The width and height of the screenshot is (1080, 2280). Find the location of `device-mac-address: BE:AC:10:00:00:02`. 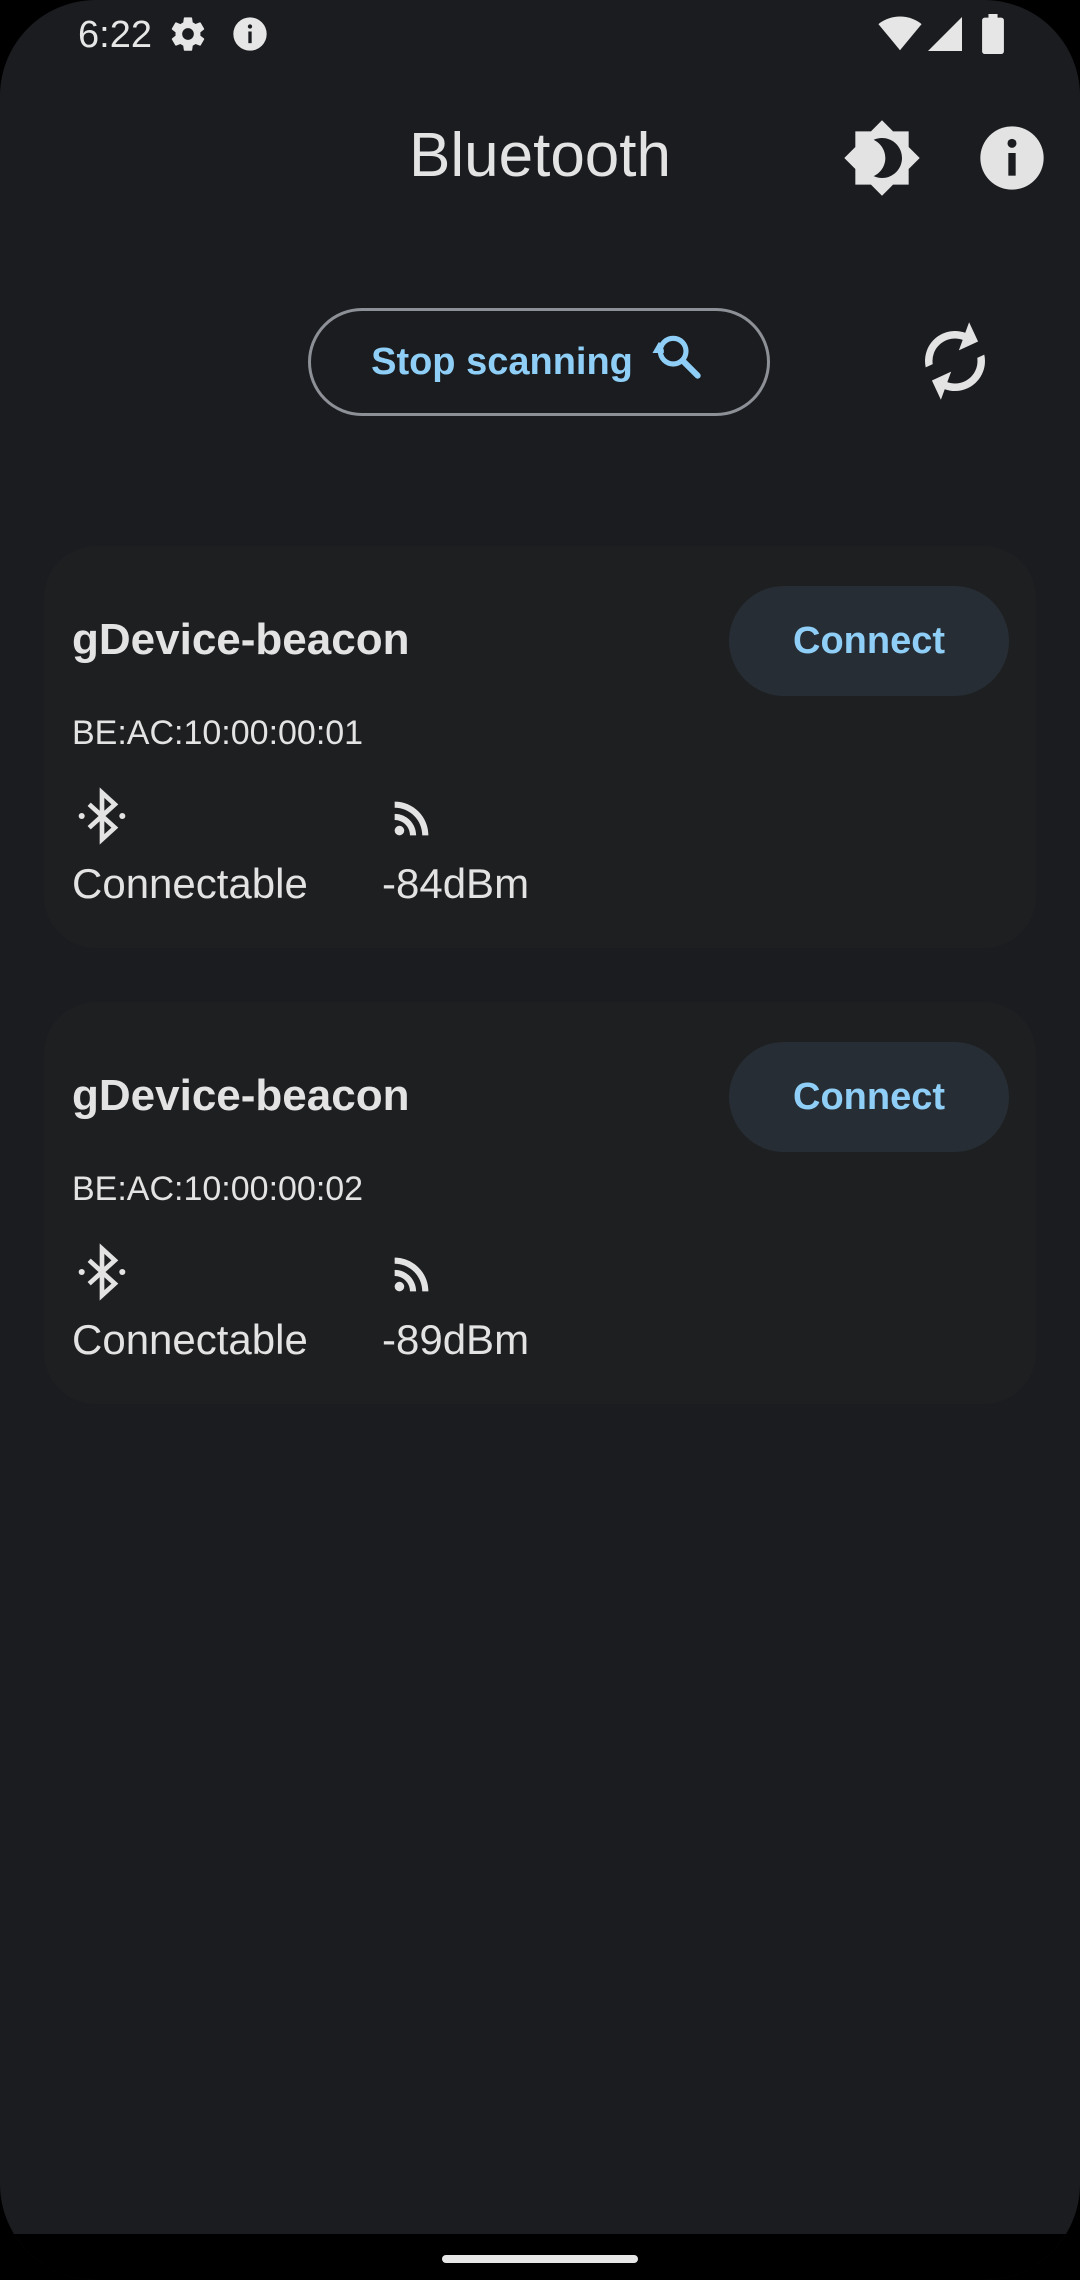

device-mac-address: BE:AC:10:00:00:02 is located at coordinates (218, 1189).